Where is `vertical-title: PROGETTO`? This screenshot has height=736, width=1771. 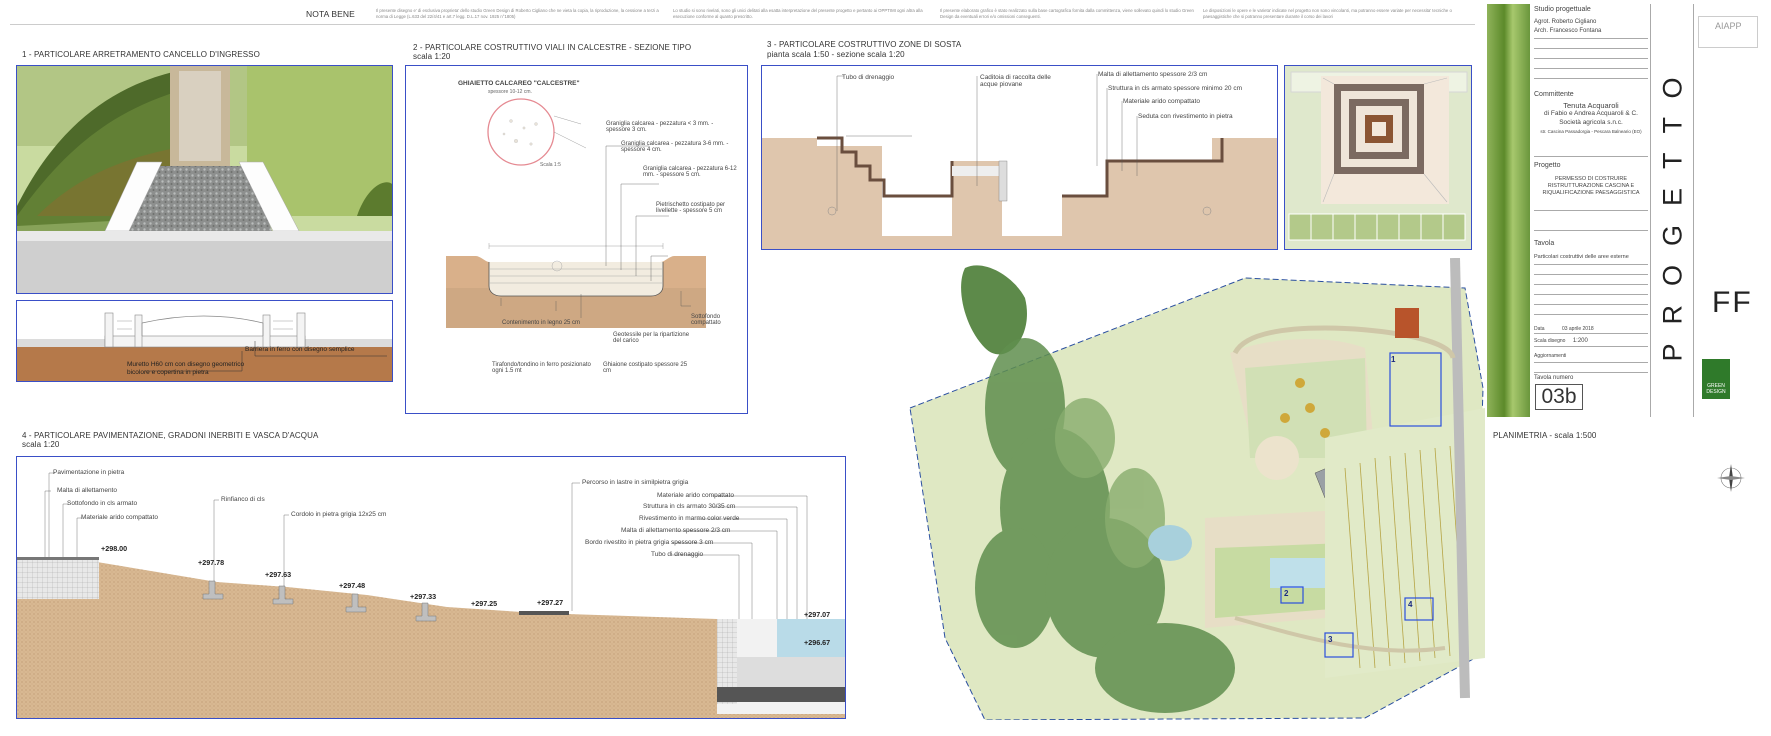
vertical-title: PROGETTO is located at coordinates (1672, 210).